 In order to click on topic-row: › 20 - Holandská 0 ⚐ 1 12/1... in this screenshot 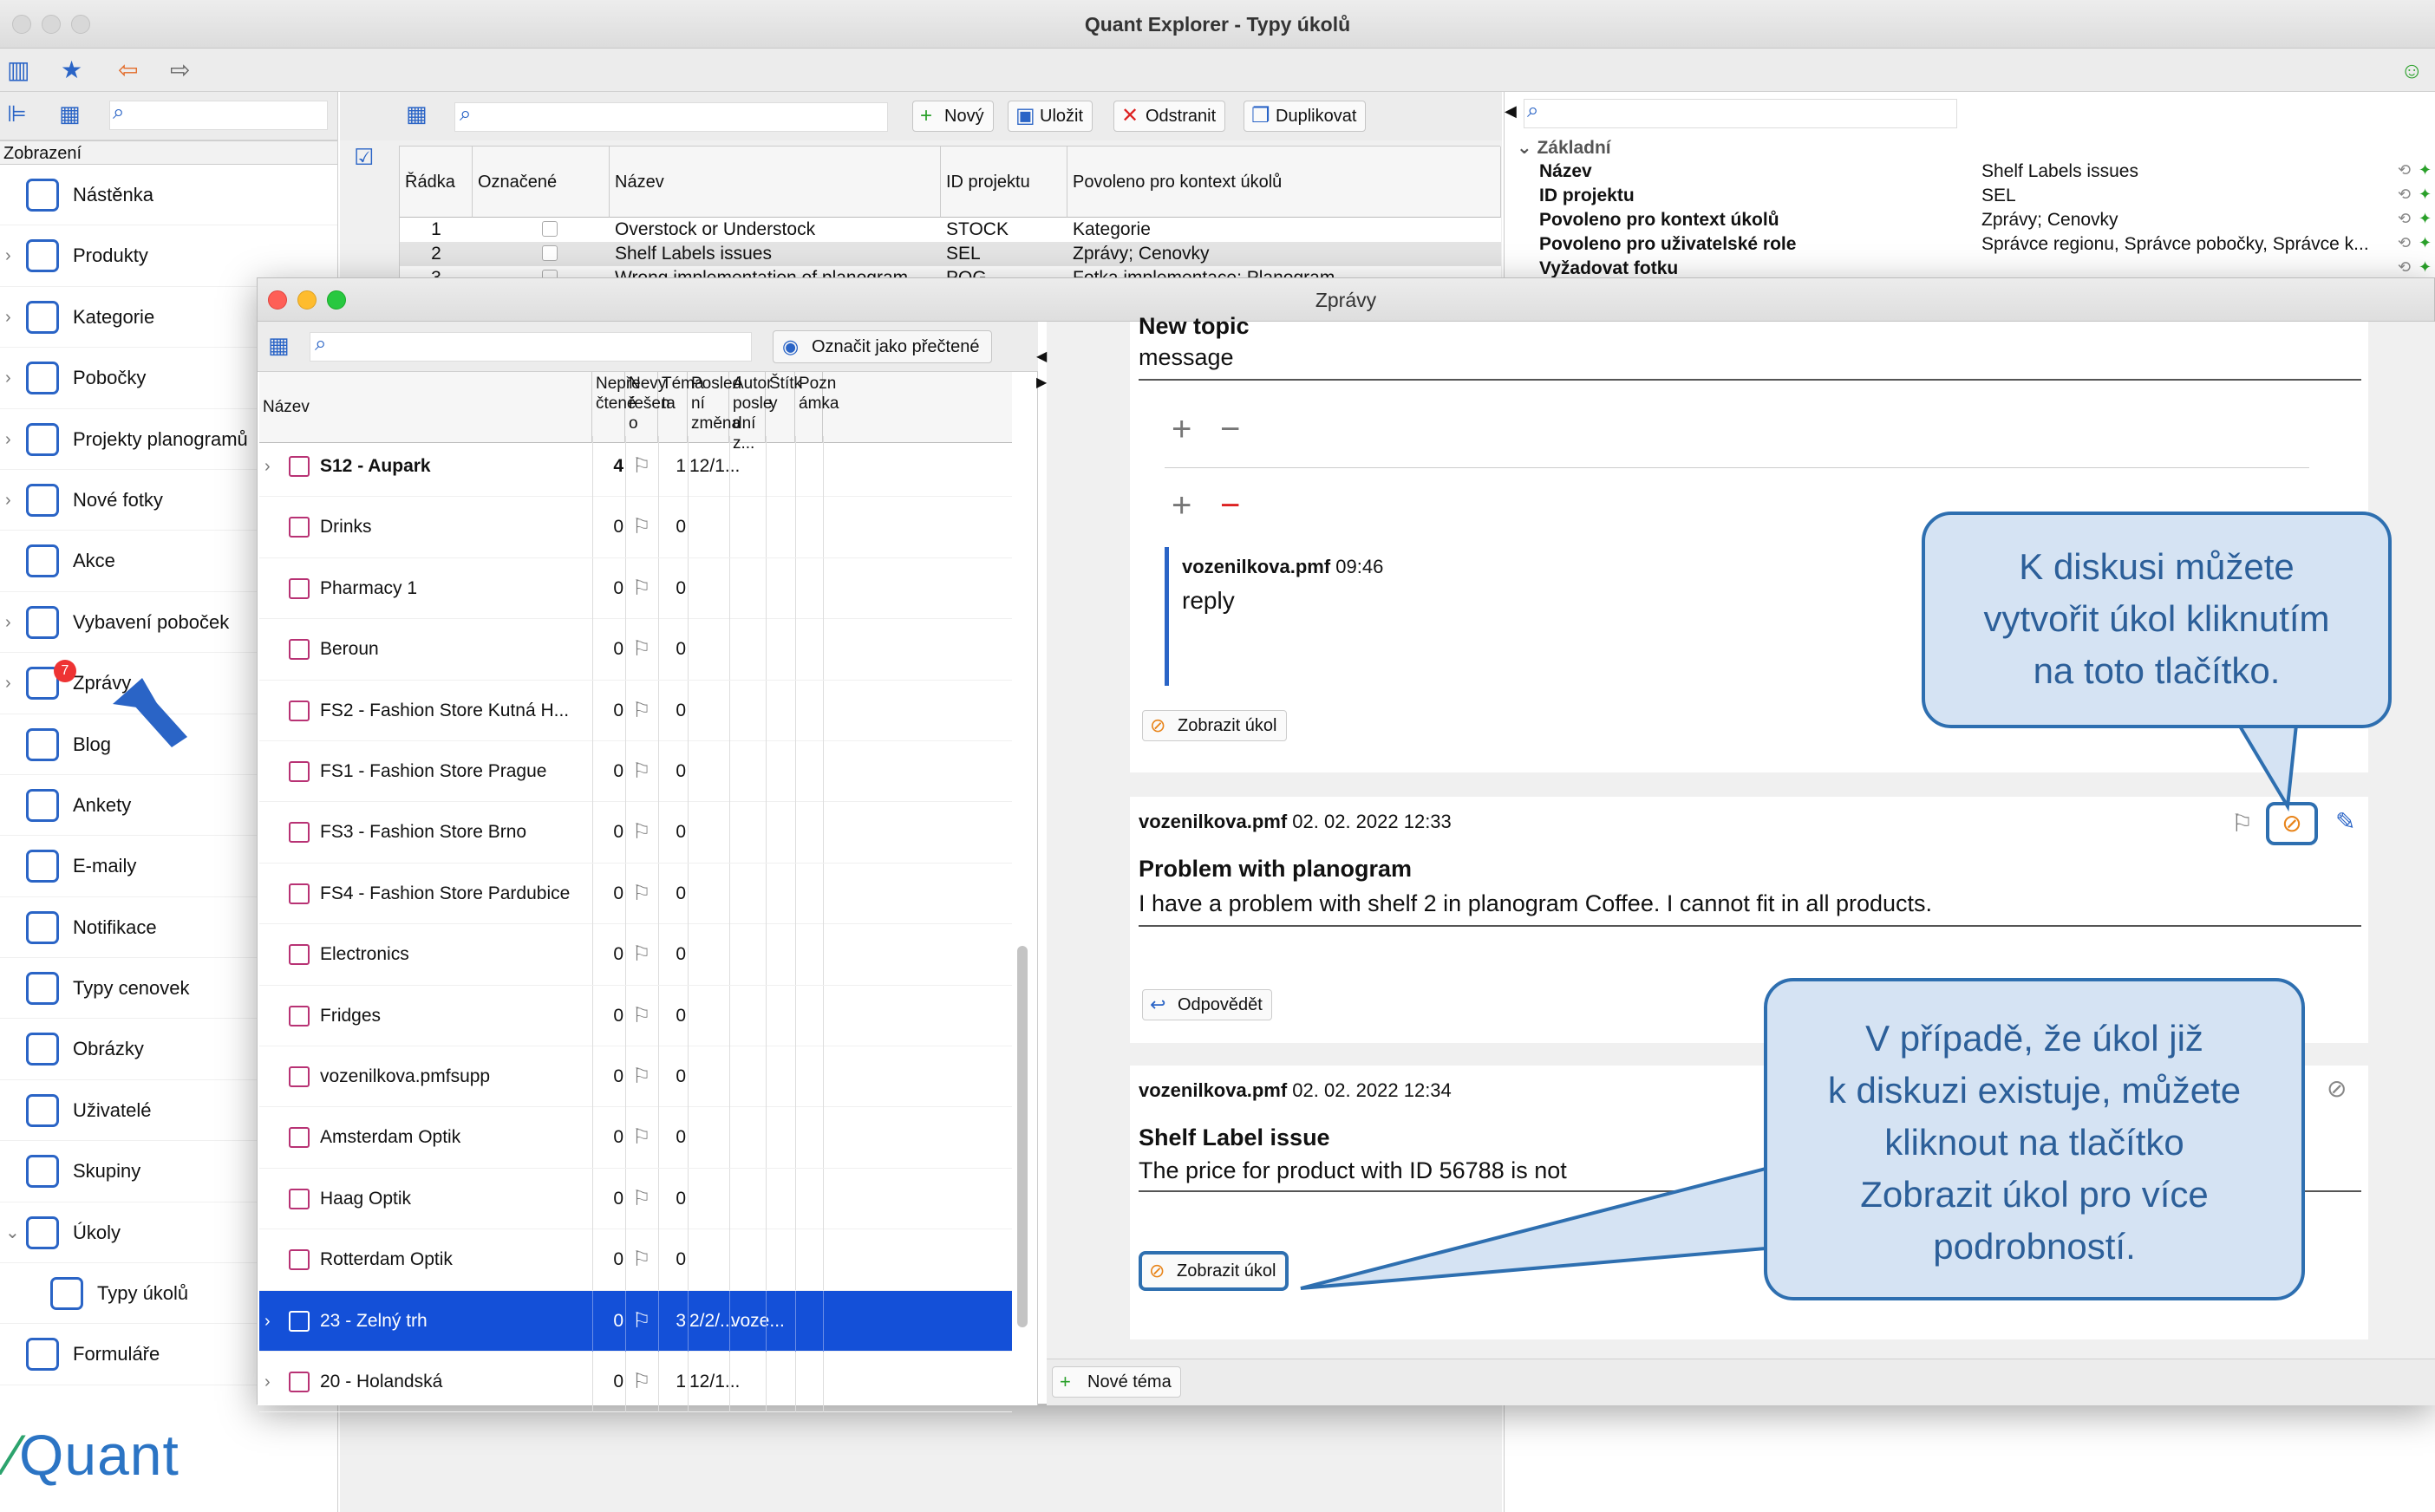, I will do `click(635, 1383)`.